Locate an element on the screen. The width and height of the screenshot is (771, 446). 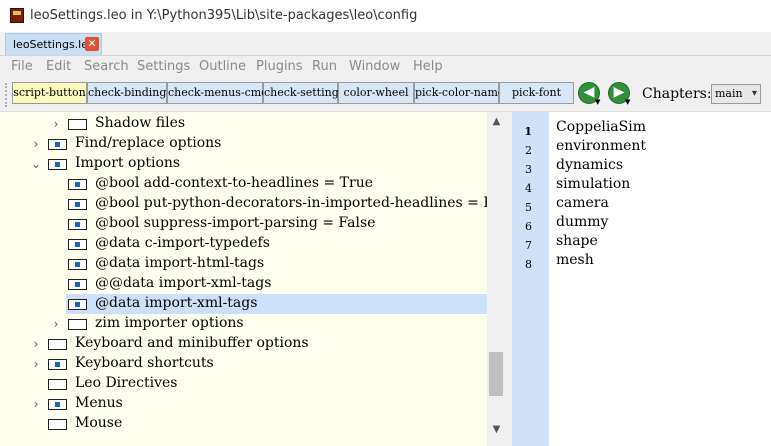
outline-node: @bool suppress-import-parsing = False is located at coordinates (244, 224).